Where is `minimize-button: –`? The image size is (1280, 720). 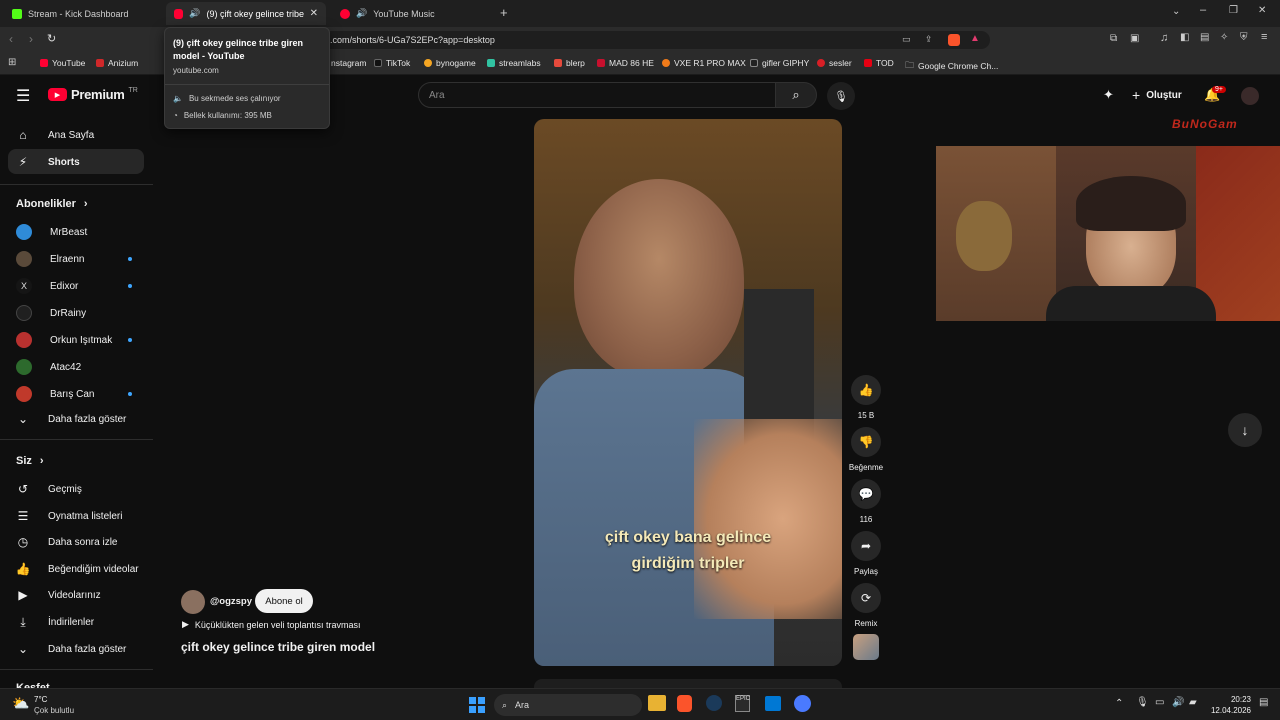 minimize-button: – is located at coordinates (1203, 10).